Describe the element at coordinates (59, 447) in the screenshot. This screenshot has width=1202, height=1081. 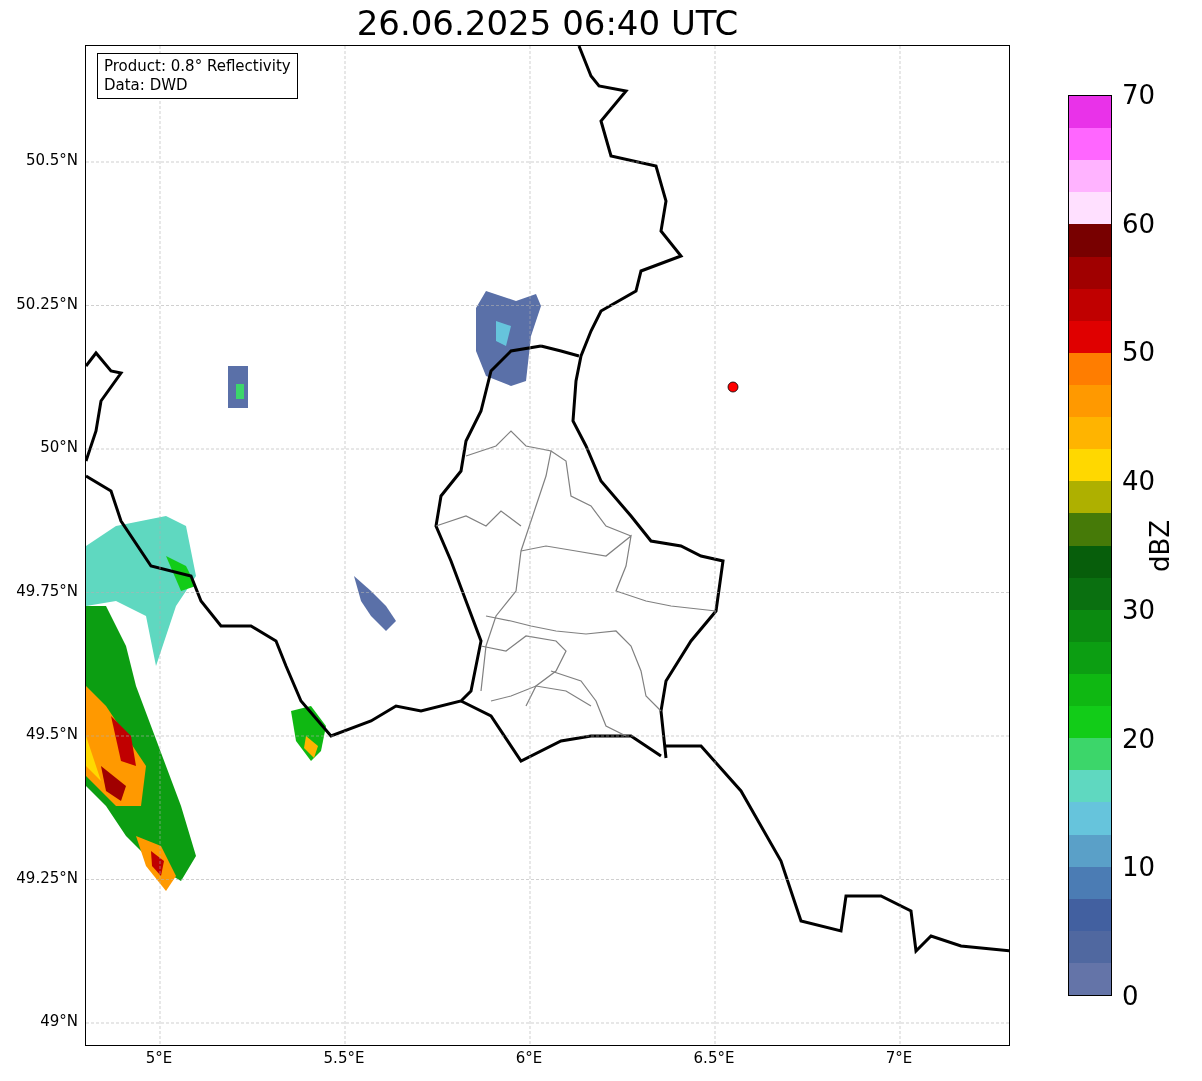
I see `latitude-label: 50°N` at that location.